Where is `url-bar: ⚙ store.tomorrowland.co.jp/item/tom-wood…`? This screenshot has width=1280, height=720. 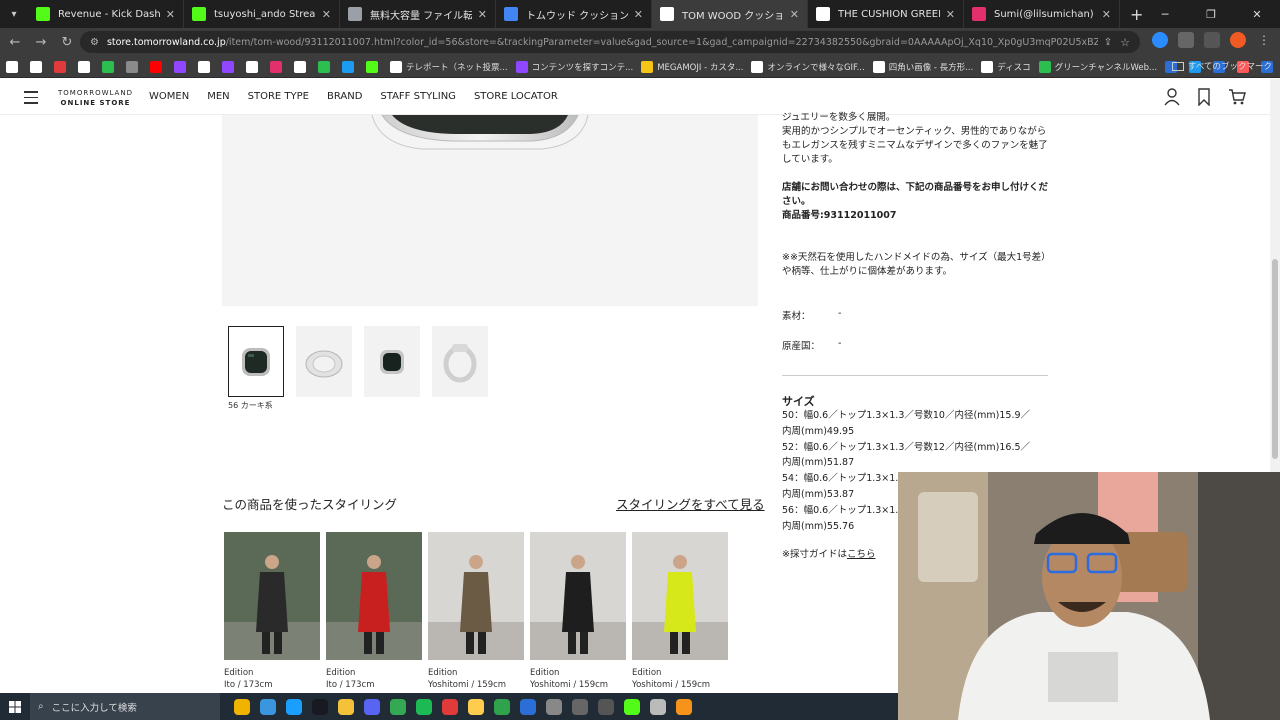 url-bar: ⚙ store.tomorrowland.co.jp/item/tom-wood… is located at coordinates (610, 42).